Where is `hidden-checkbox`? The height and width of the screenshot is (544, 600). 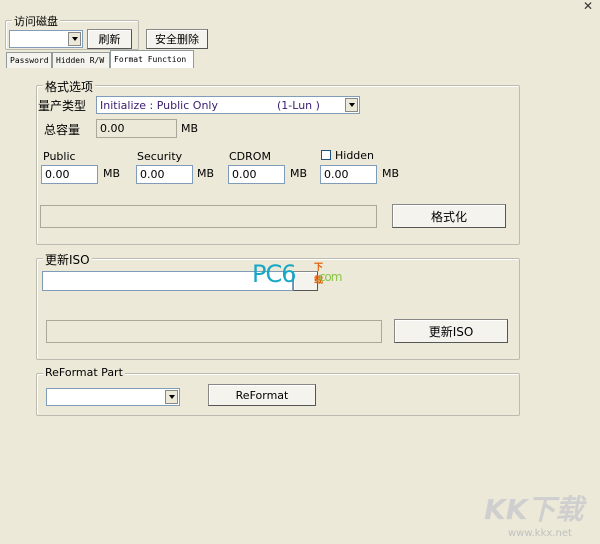 hidden-checkbox is located at coordinates (326, 155).